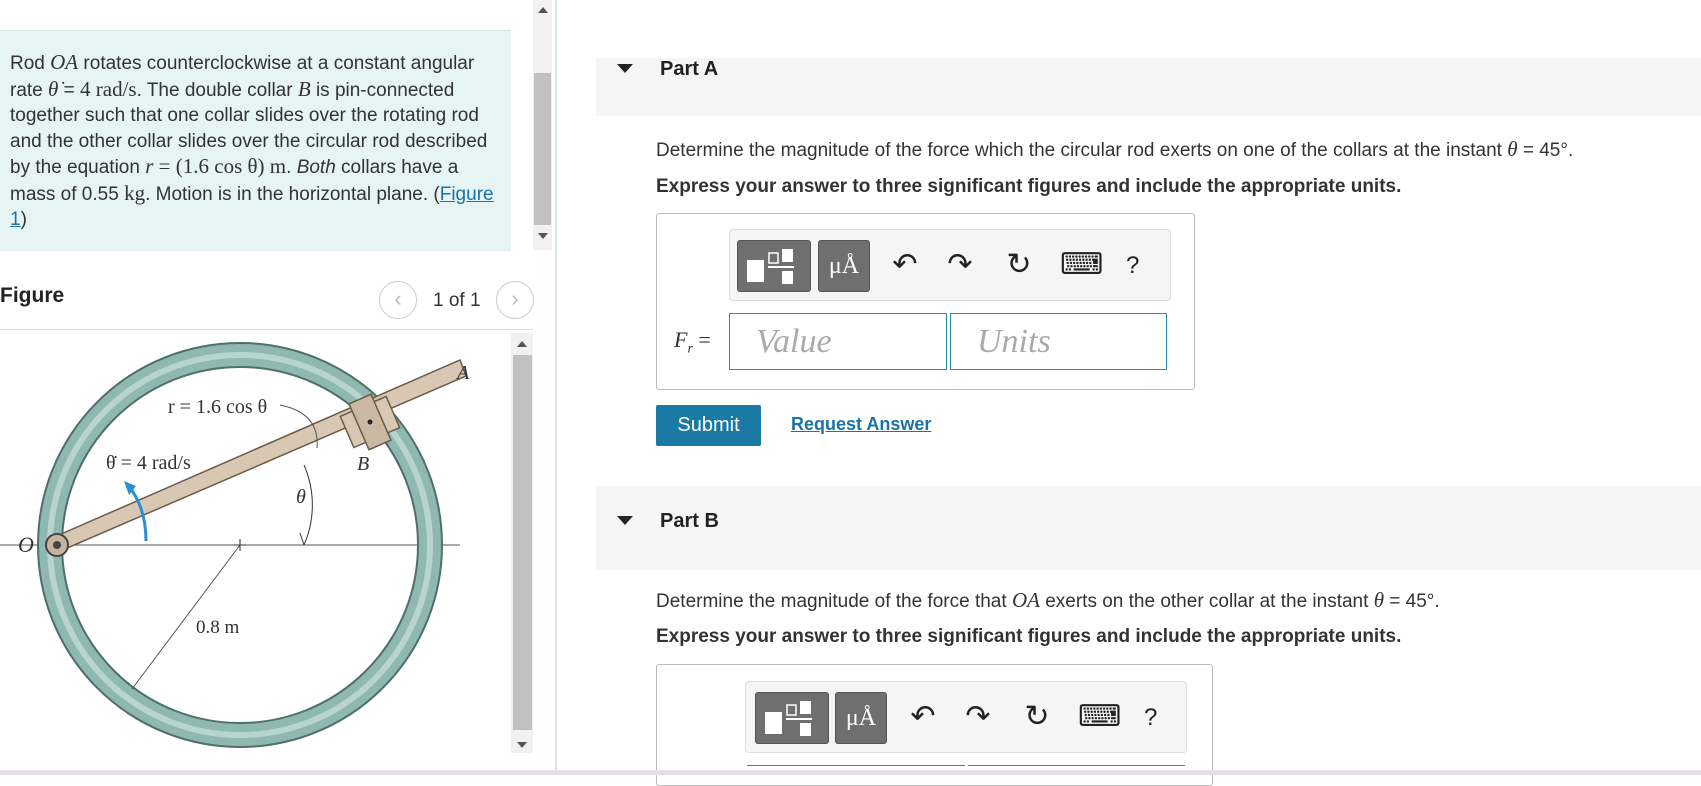 The height and width of the screenshot is (786, 1701). Describe the element at coordinates (148, 463) in the screenshot. I see `label-angular-rate: θ̇ = 4 rad/s` at that location.